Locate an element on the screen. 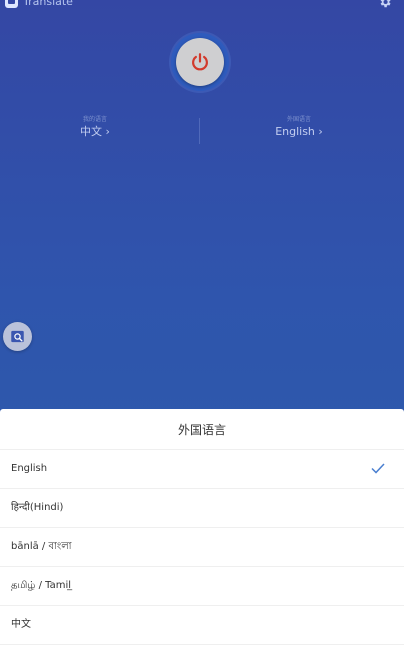 Image resolution: width=404 pixels, height=656 pixels. app-icon is located at coordinates (11, 4).